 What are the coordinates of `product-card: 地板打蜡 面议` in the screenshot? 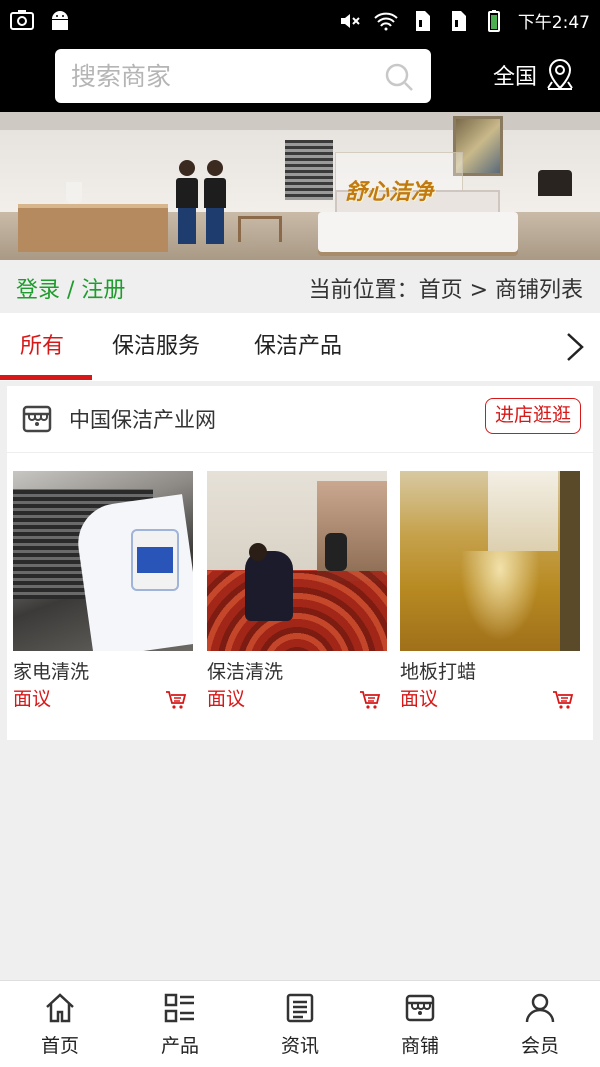 It's located at (490, 591).